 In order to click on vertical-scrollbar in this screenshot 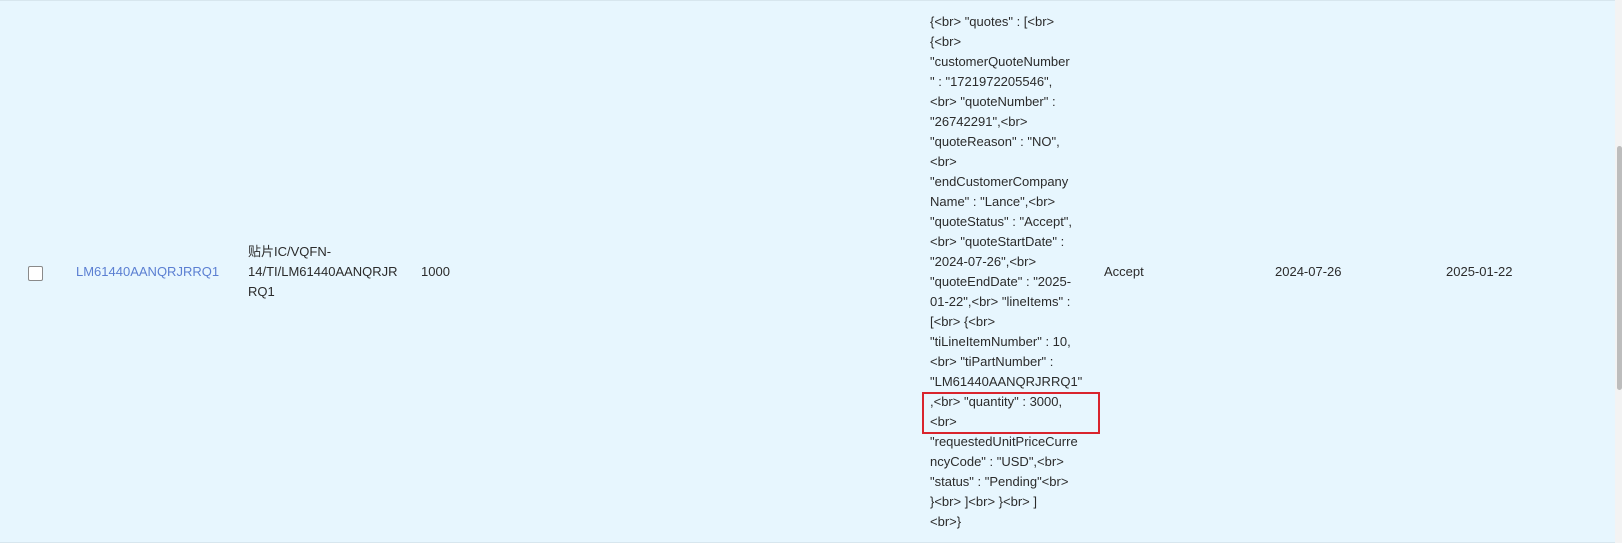, I will do `click(1618, 271)`.